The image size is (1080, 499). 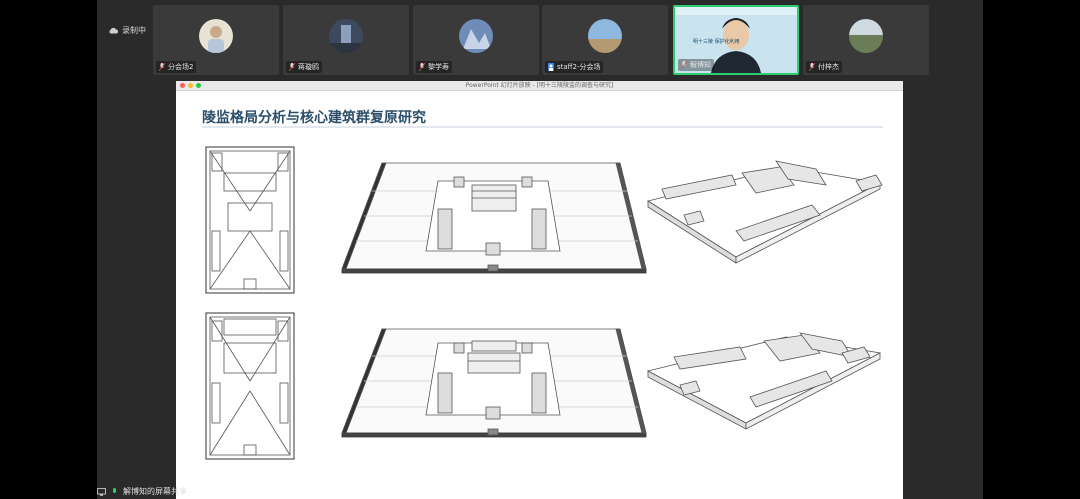 What do you see at coordinates (434, 67) in the screenshot?
I see `participant-name-tag: 黎学寿` at bounding box center [434, 67].